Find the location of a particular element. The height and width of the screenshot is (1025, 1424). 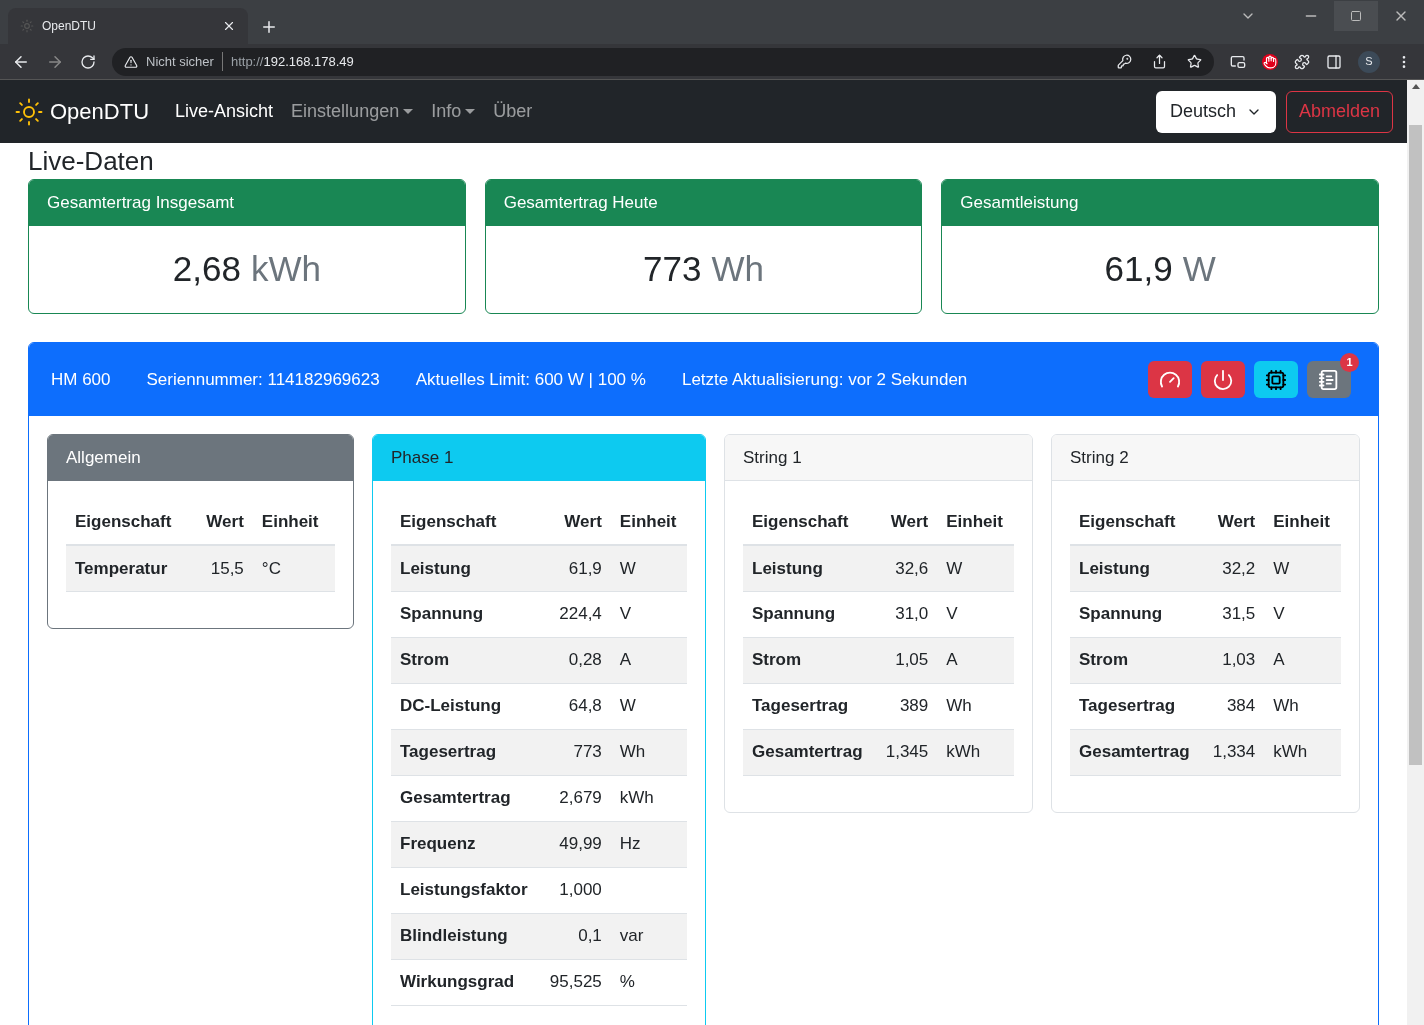

card-header: Gesamtertrag Heute is located at coordinates (703, 203).